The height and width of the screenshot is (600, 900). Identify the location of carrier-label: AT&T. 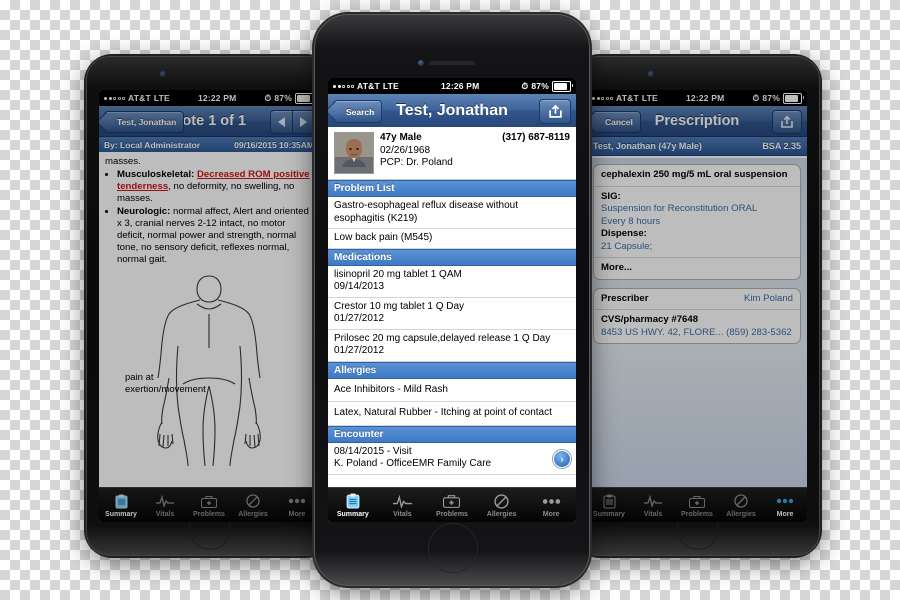
(368, 86).